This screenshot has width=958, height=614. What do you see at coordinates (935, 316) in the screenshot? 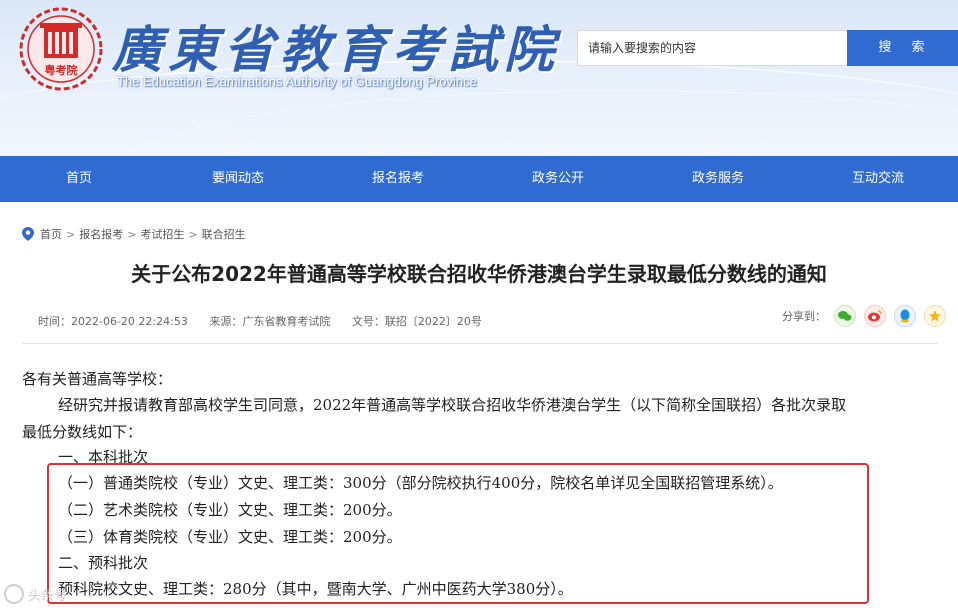
I see `qzone-icon` at bounding box center [935, 316].